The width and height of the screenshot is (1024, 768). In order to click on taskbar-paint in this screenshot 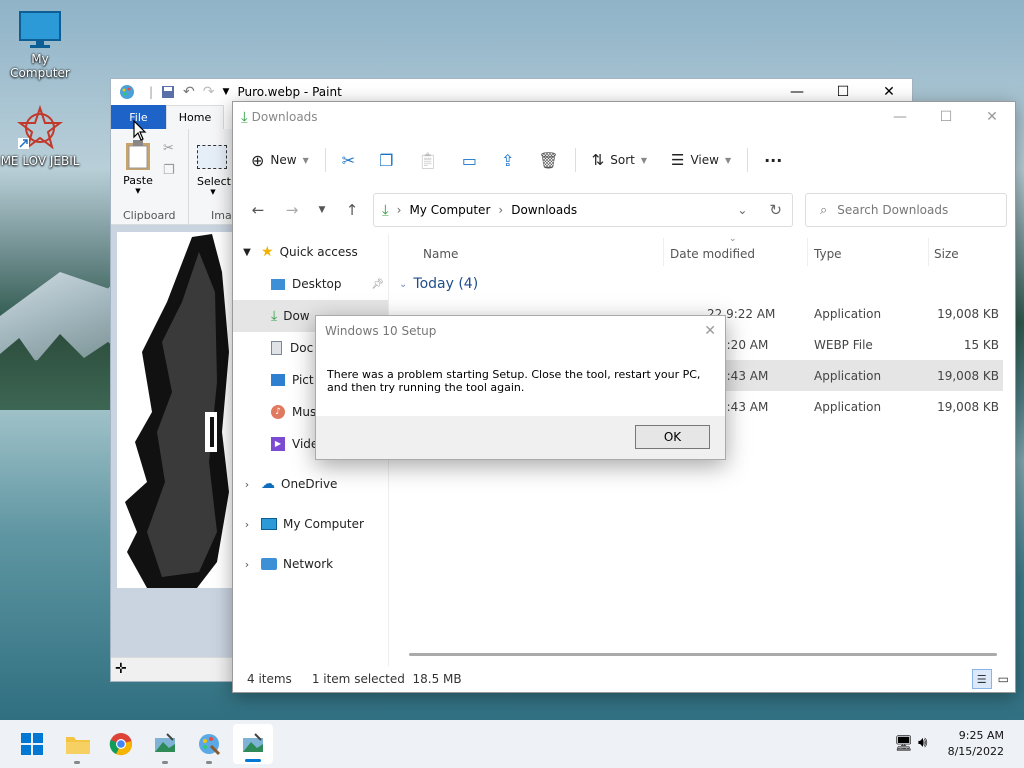, I will do `click(209, 748)`.